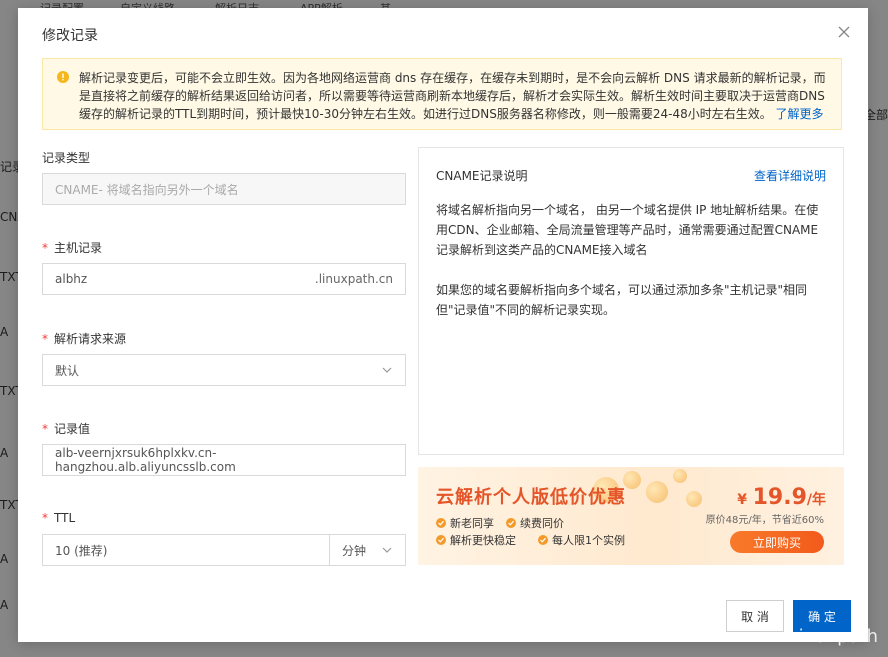 The height and width of the screenshot is (657, 888). Describe the element at coordinates (81, 550) in the screenshot. I see `ttl-value: 10 (推荐)` at that location.